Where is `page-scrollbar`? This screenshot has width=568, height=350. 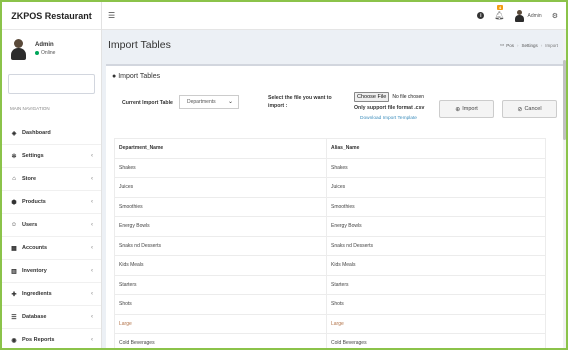
page-scrollbar is located at coordinates (564, 189).